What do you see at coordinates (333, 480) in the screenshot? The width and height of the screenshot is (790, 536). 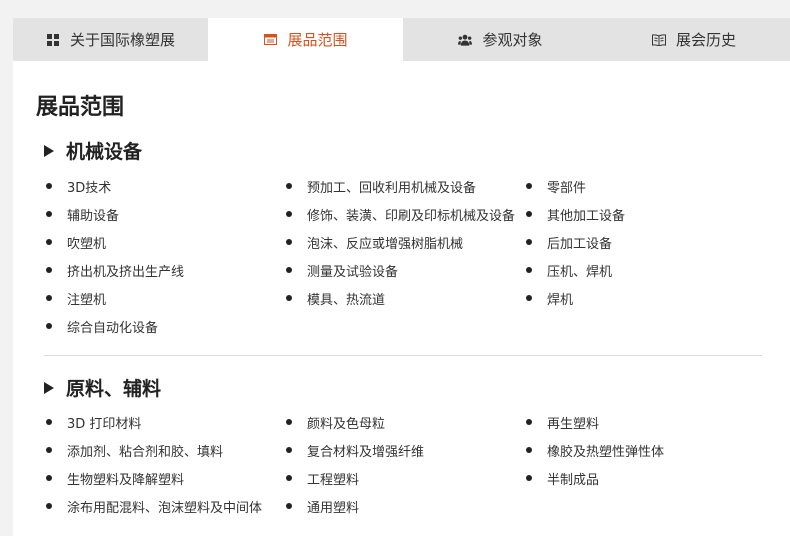 I see `list-item-label: 工程塑料` at bounding box center [333, 480].